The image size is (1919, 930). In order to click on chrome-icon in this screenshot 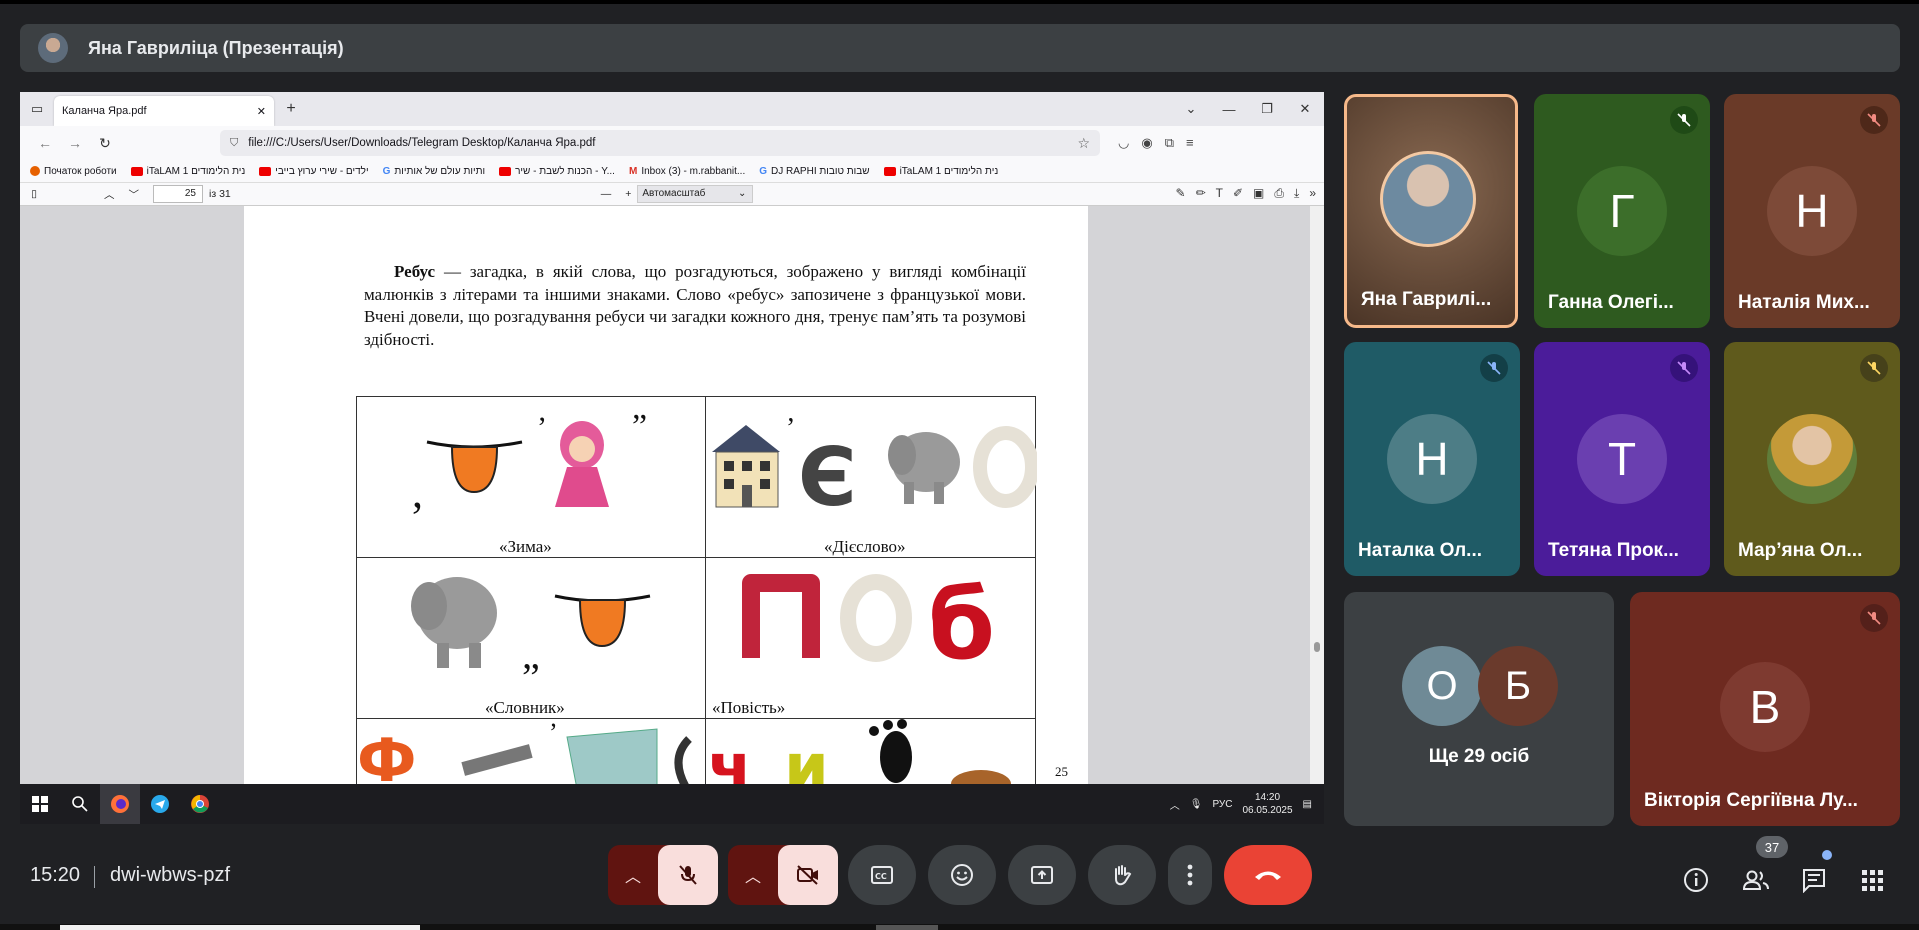, I will do `click(200, 804)`.